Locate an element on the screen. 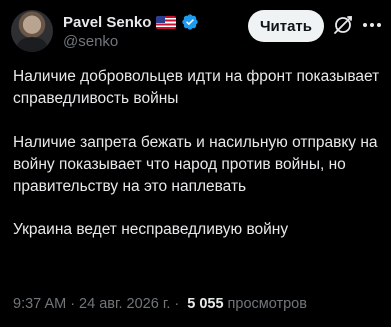 This screenshot has height=327, width=391. verified-badge-icon is located at coordinates (190, 22).